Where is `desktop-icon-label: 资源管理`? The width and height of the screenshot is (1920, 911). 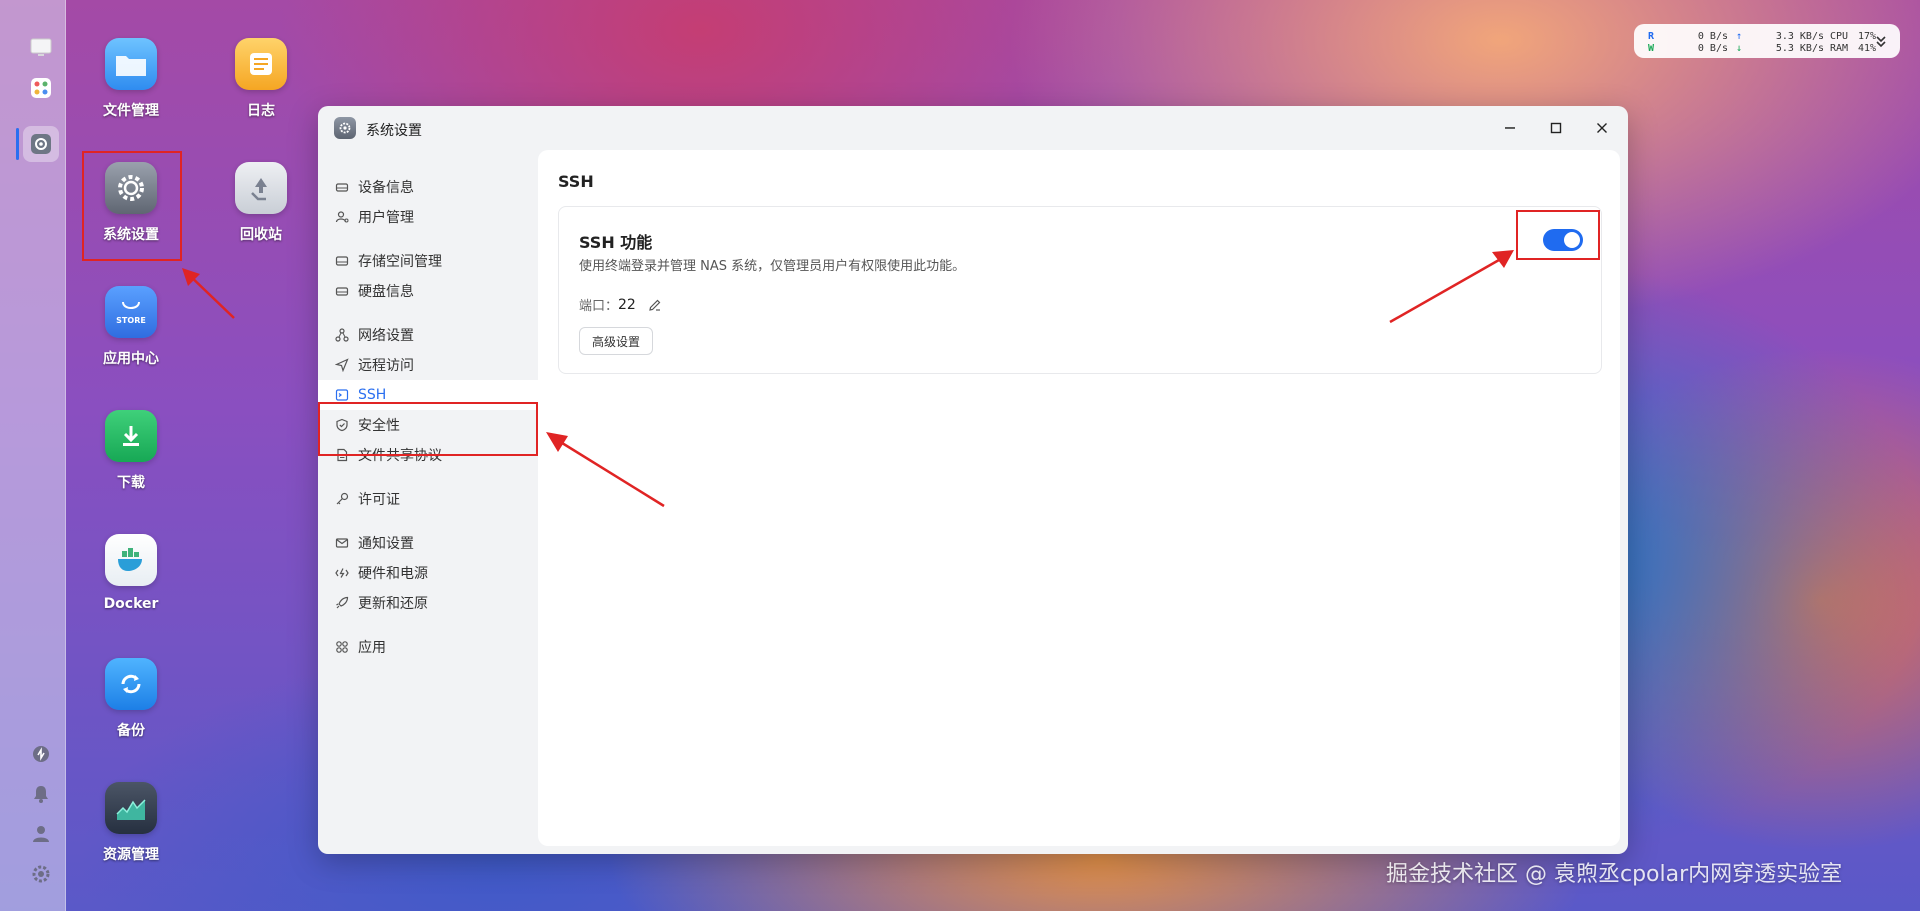 desktop-icon-label: 资源管理 is located at coordinates (131, 855).